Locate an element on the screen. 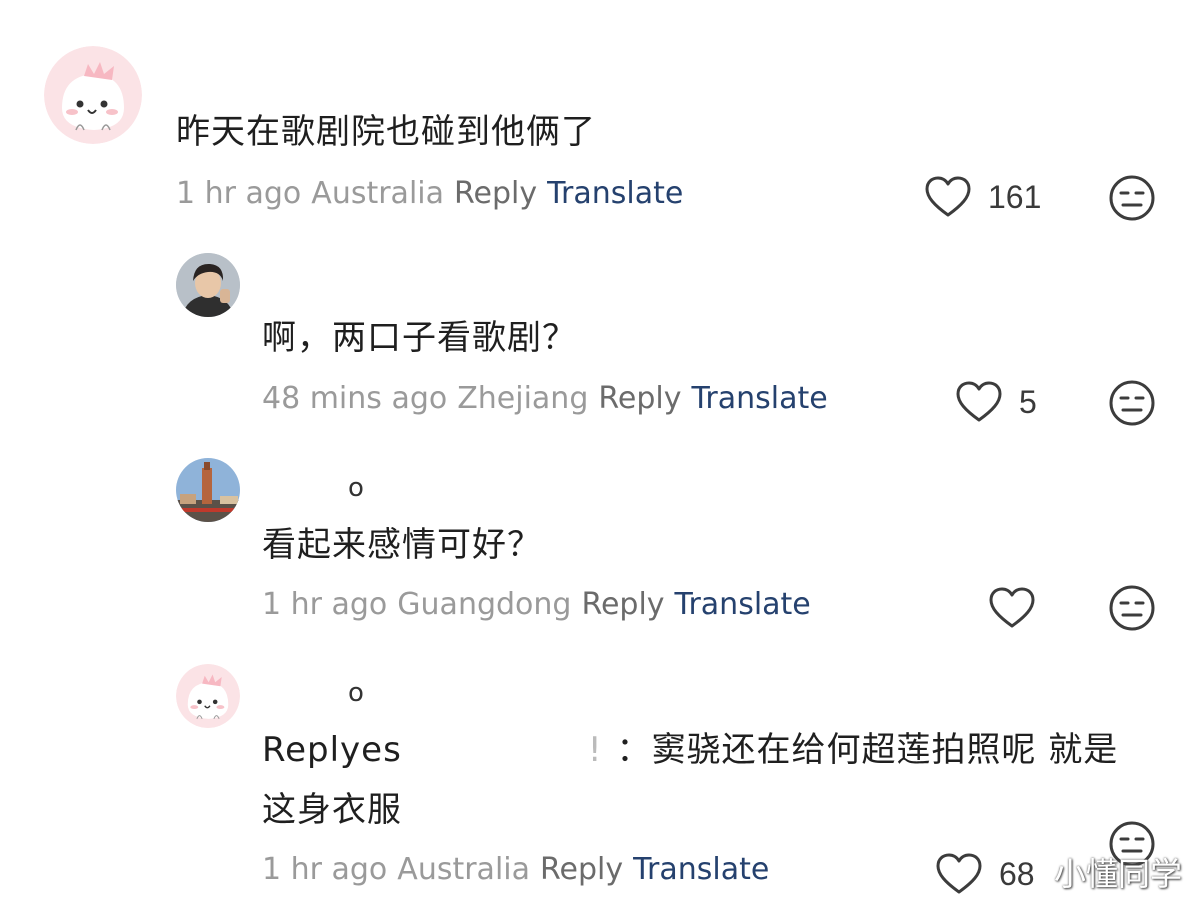 The image size is (1200, 909). reply-prefix: Reply is located at coordinates (312, 750).